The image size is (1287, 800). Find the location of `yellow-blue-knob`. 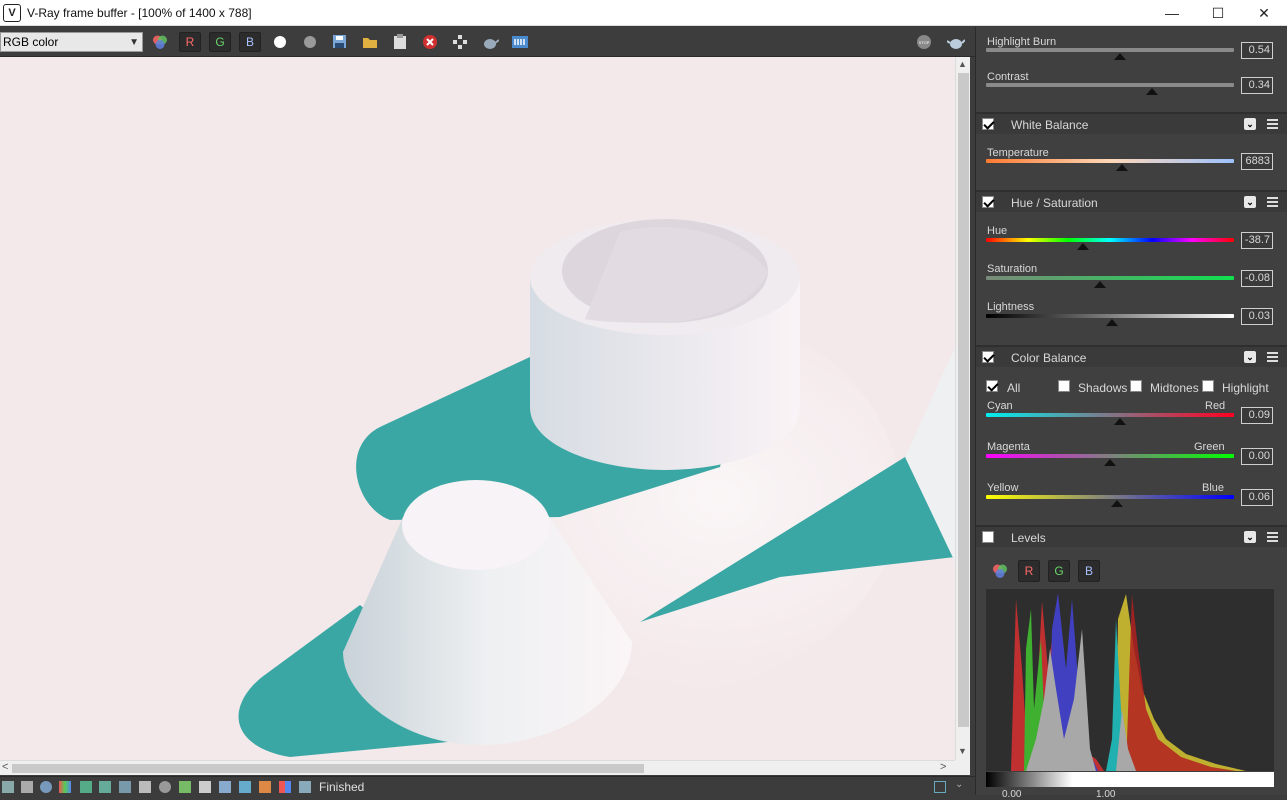

yellow-blue-knob is located at coordinates (1117, 503).